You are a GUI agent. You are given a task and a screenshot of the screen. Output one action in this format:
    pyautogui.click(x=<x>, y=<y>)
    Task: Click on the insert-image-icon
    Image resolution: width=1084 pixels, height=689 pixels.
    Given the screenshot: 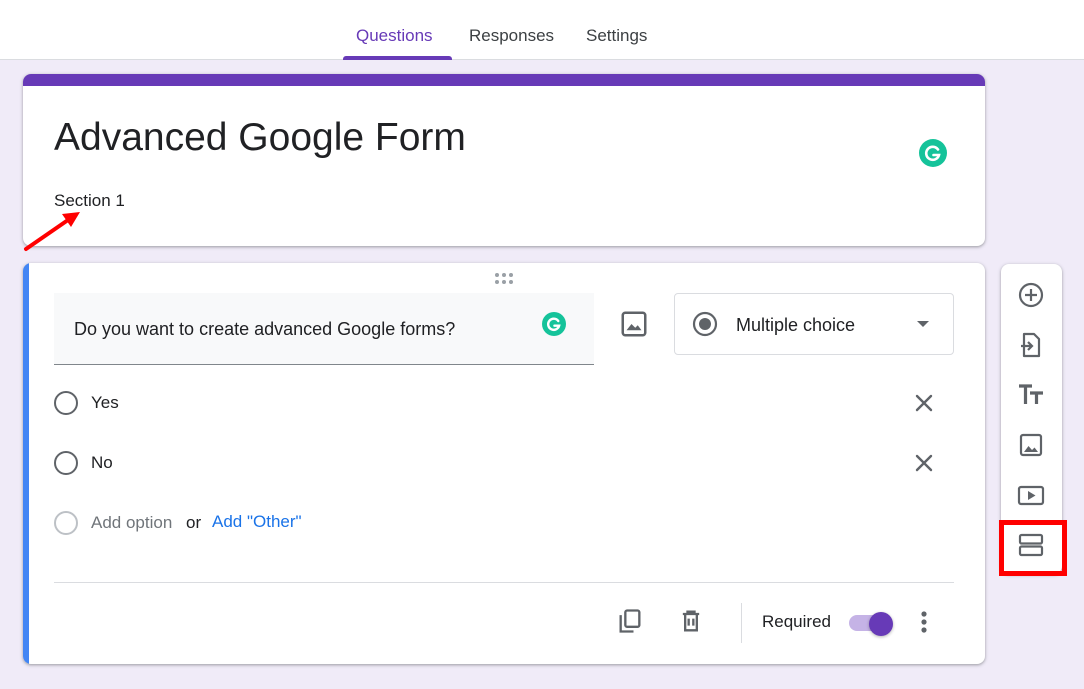 What is the action you would take?
    pyautogui.click(x=634, y=324)
    